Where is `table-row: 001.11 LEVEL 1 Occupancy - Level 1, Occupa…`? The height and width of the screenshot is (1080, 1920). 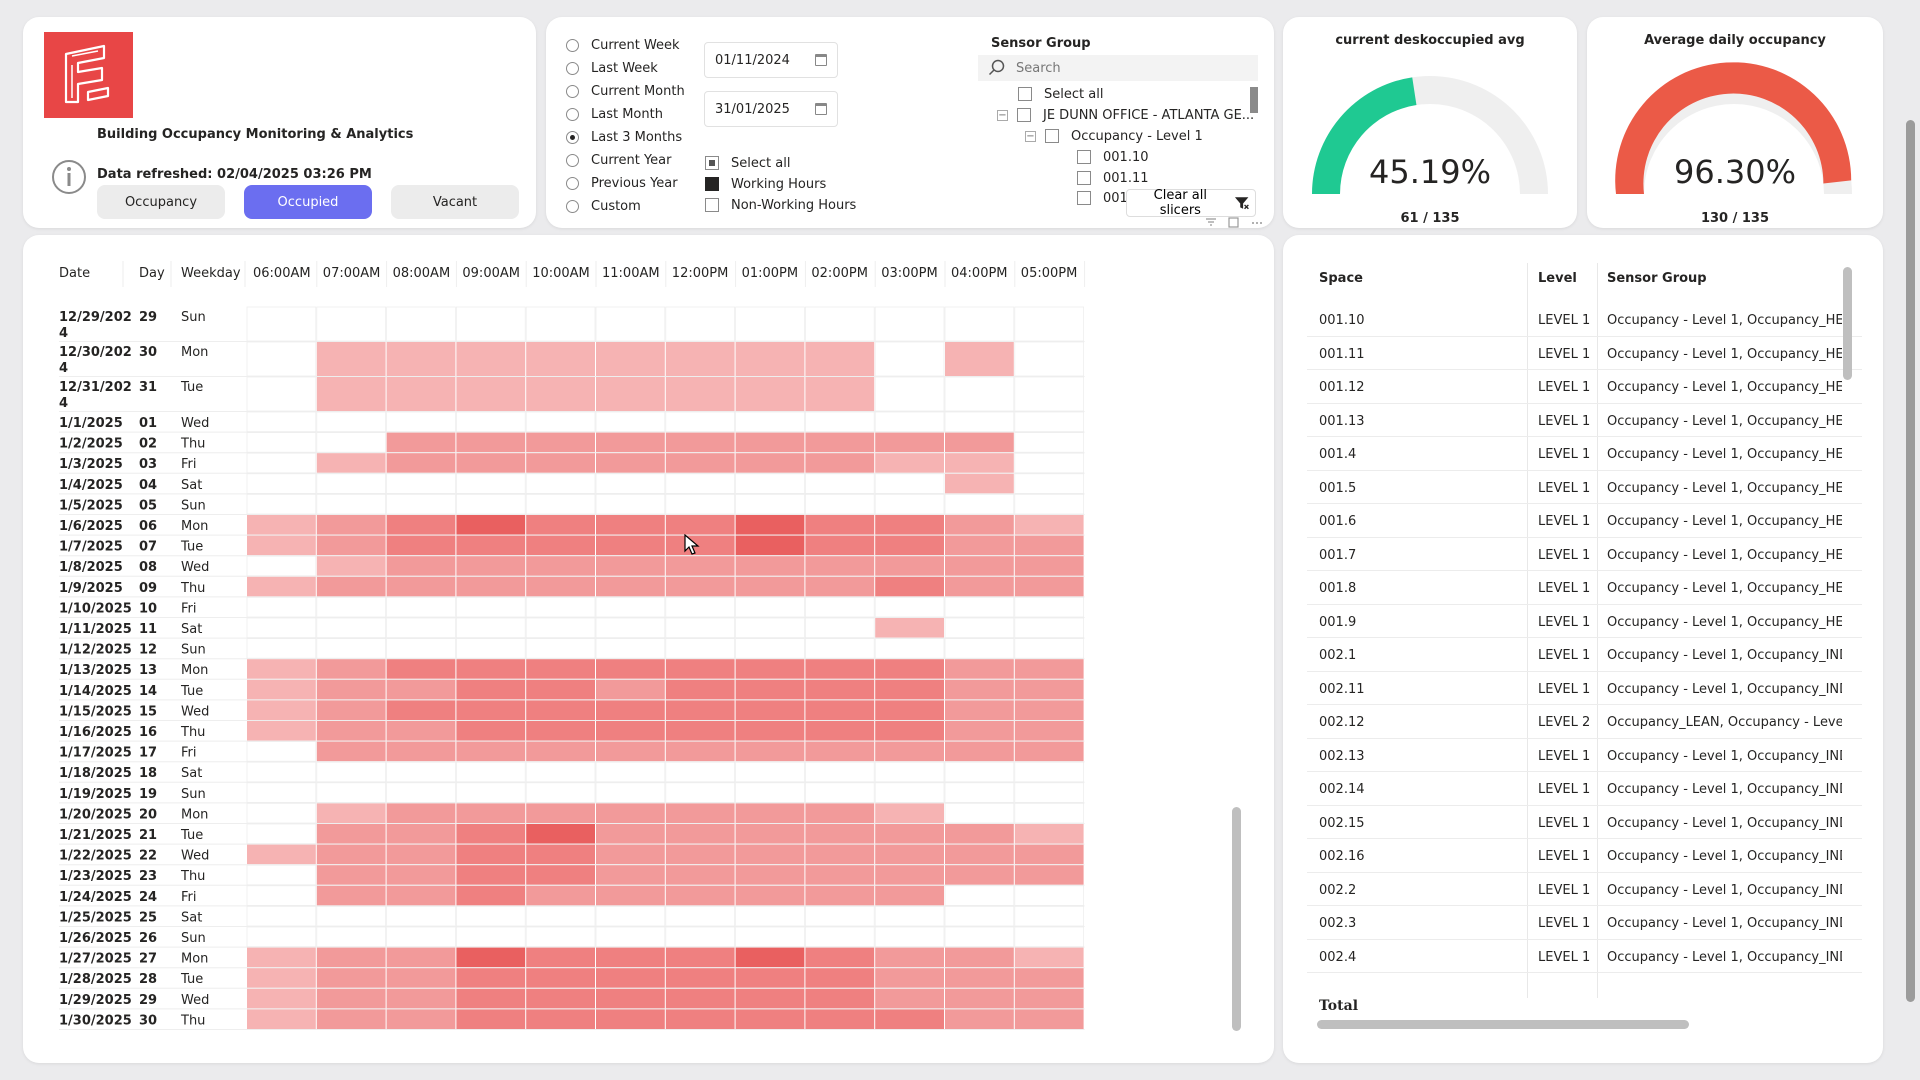 table-row: 001.11 LEVEL 1 Occupancy - Level 1, Occupa… is located at coordinates (1584, 353).